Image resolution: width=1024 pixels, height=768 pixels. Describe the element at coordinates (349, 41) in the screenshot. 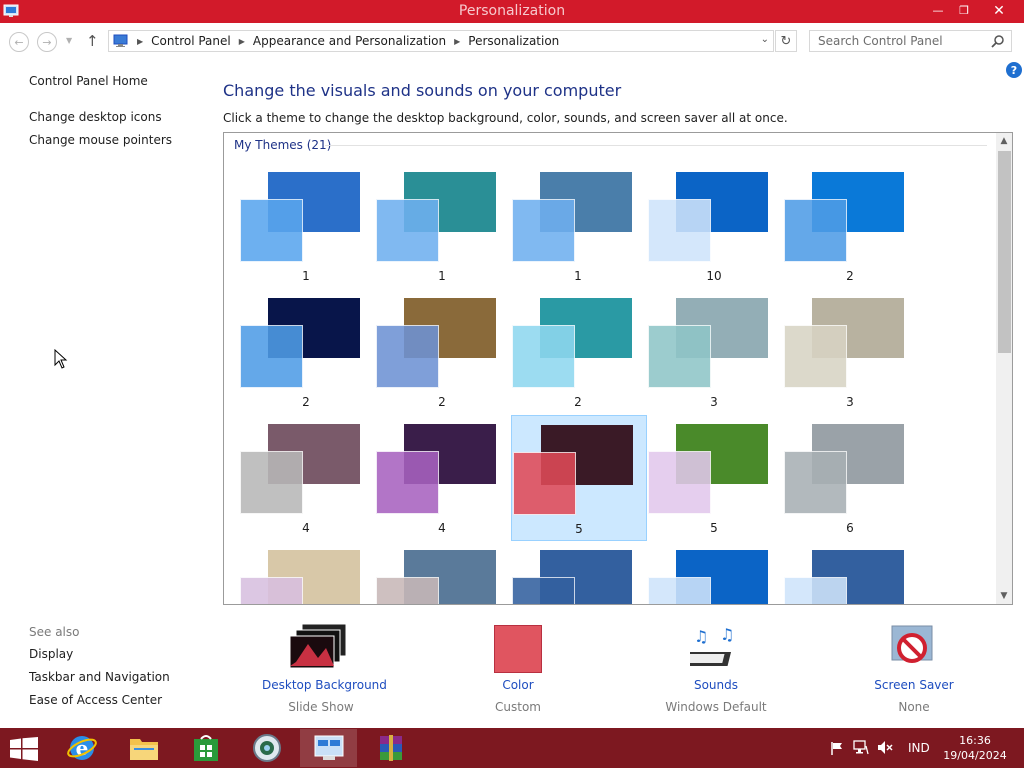

I see `breadcrumb-appearance: Appearance and Personalization` at that location.